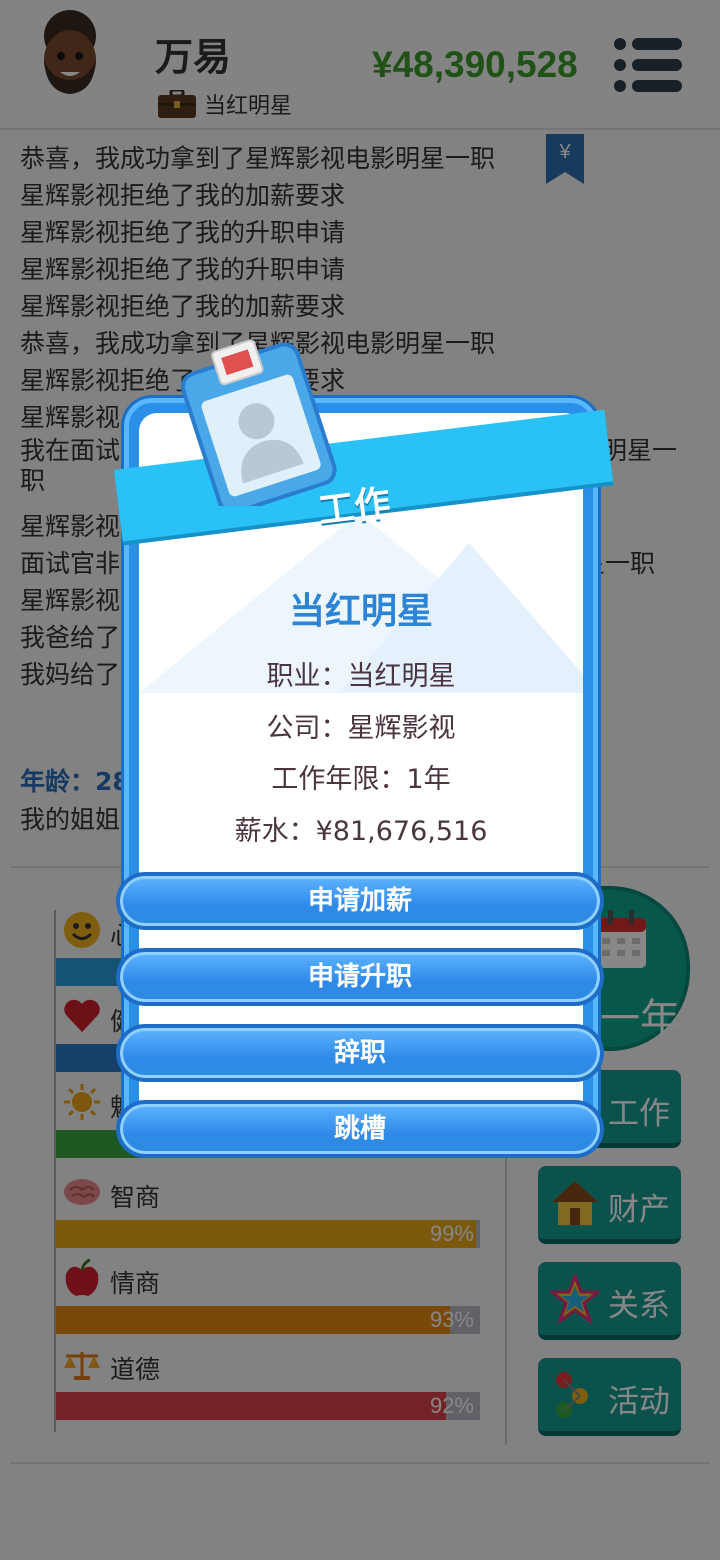 The width and height of the screenshot is (720, 1560). Describe the element at coordinates (361, 831) in the screenshot. I see `salary-text: 薪水：¥81,676,516` at that location.